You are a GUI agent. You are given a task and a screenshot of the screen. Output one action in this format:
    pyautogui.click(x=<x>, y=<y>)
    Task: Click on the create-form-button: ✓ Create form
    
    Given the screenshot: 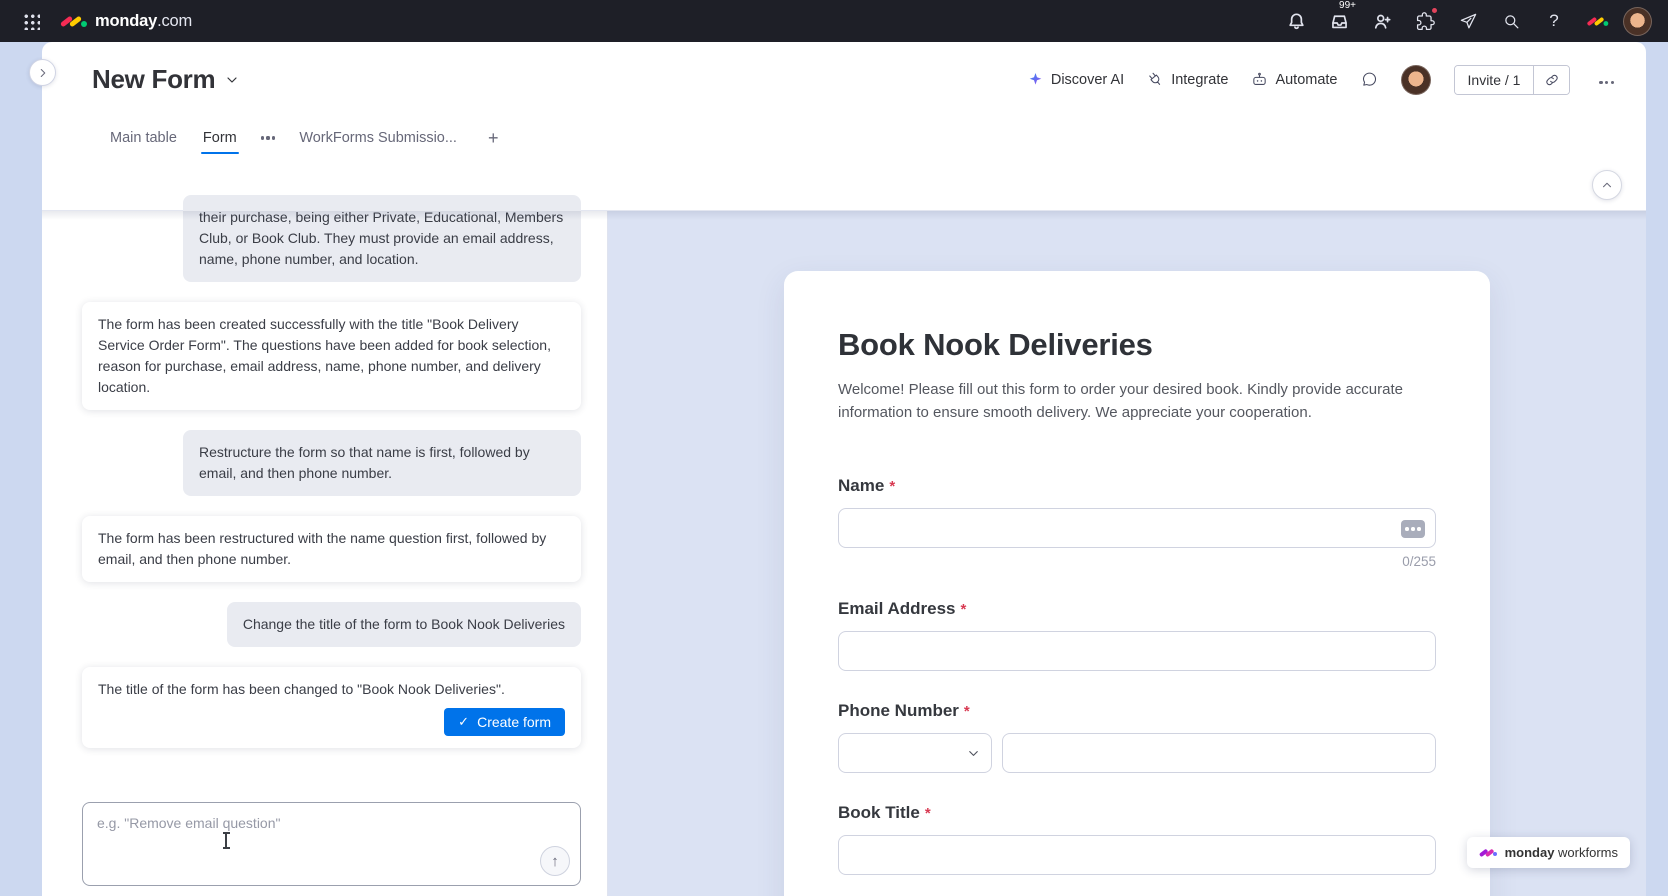 What is the action you would take?
    pyautogui.click(x=504, y=722)
    